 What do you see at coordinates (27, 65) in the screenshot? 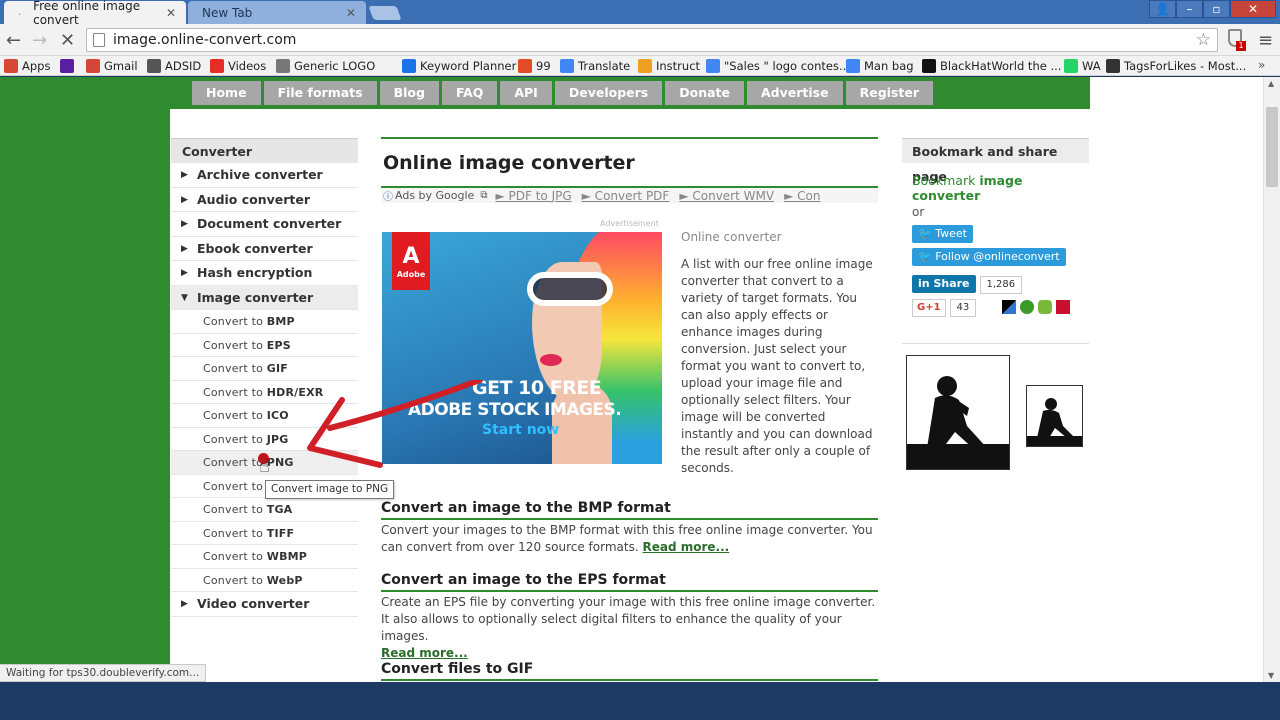
I see `bookmark-0: Apps` at bounding box center [27, 65].